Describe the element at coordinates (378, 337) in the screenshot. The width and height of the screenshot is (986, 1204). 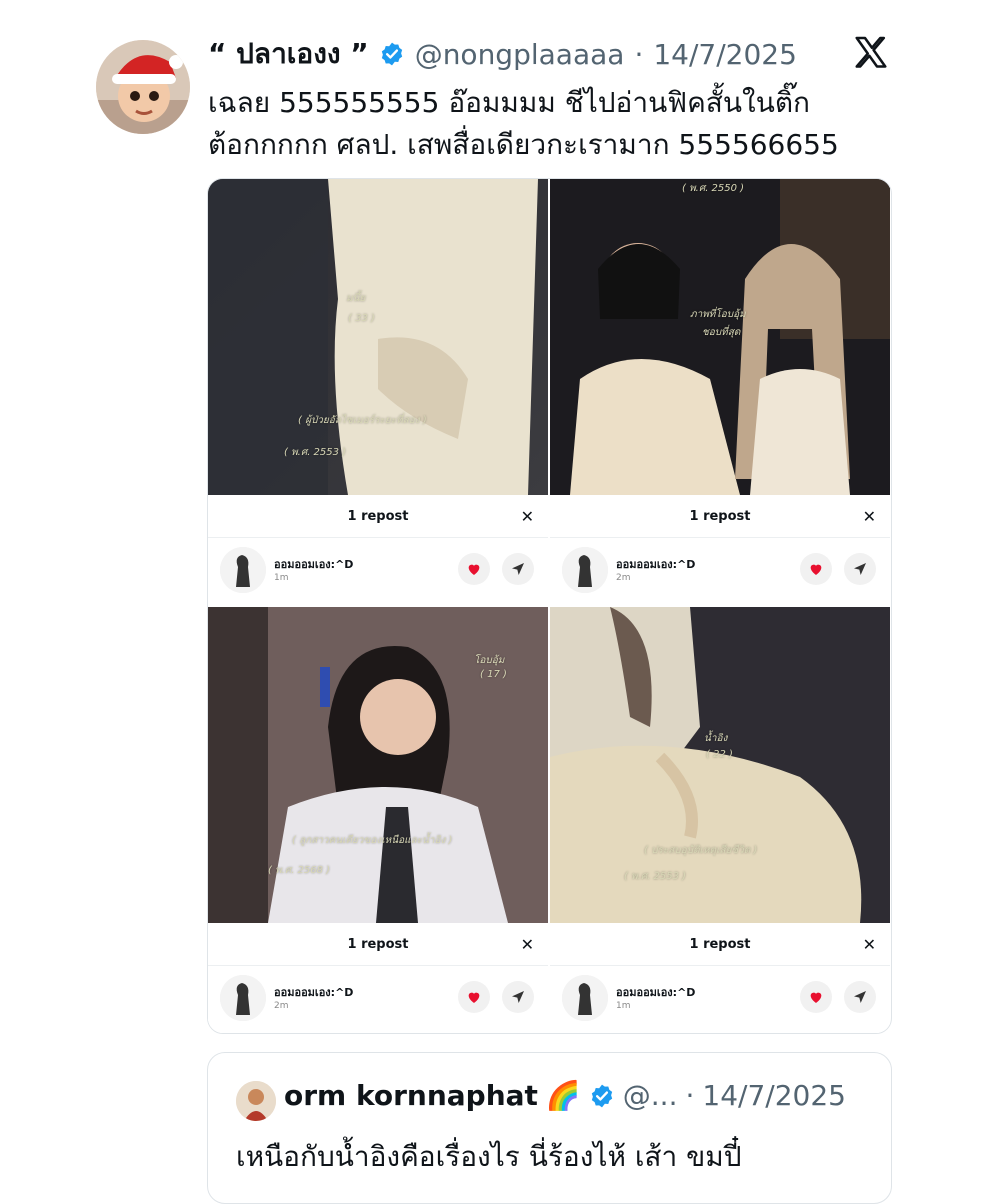
I see `photo-woman-white-dress` at that location.